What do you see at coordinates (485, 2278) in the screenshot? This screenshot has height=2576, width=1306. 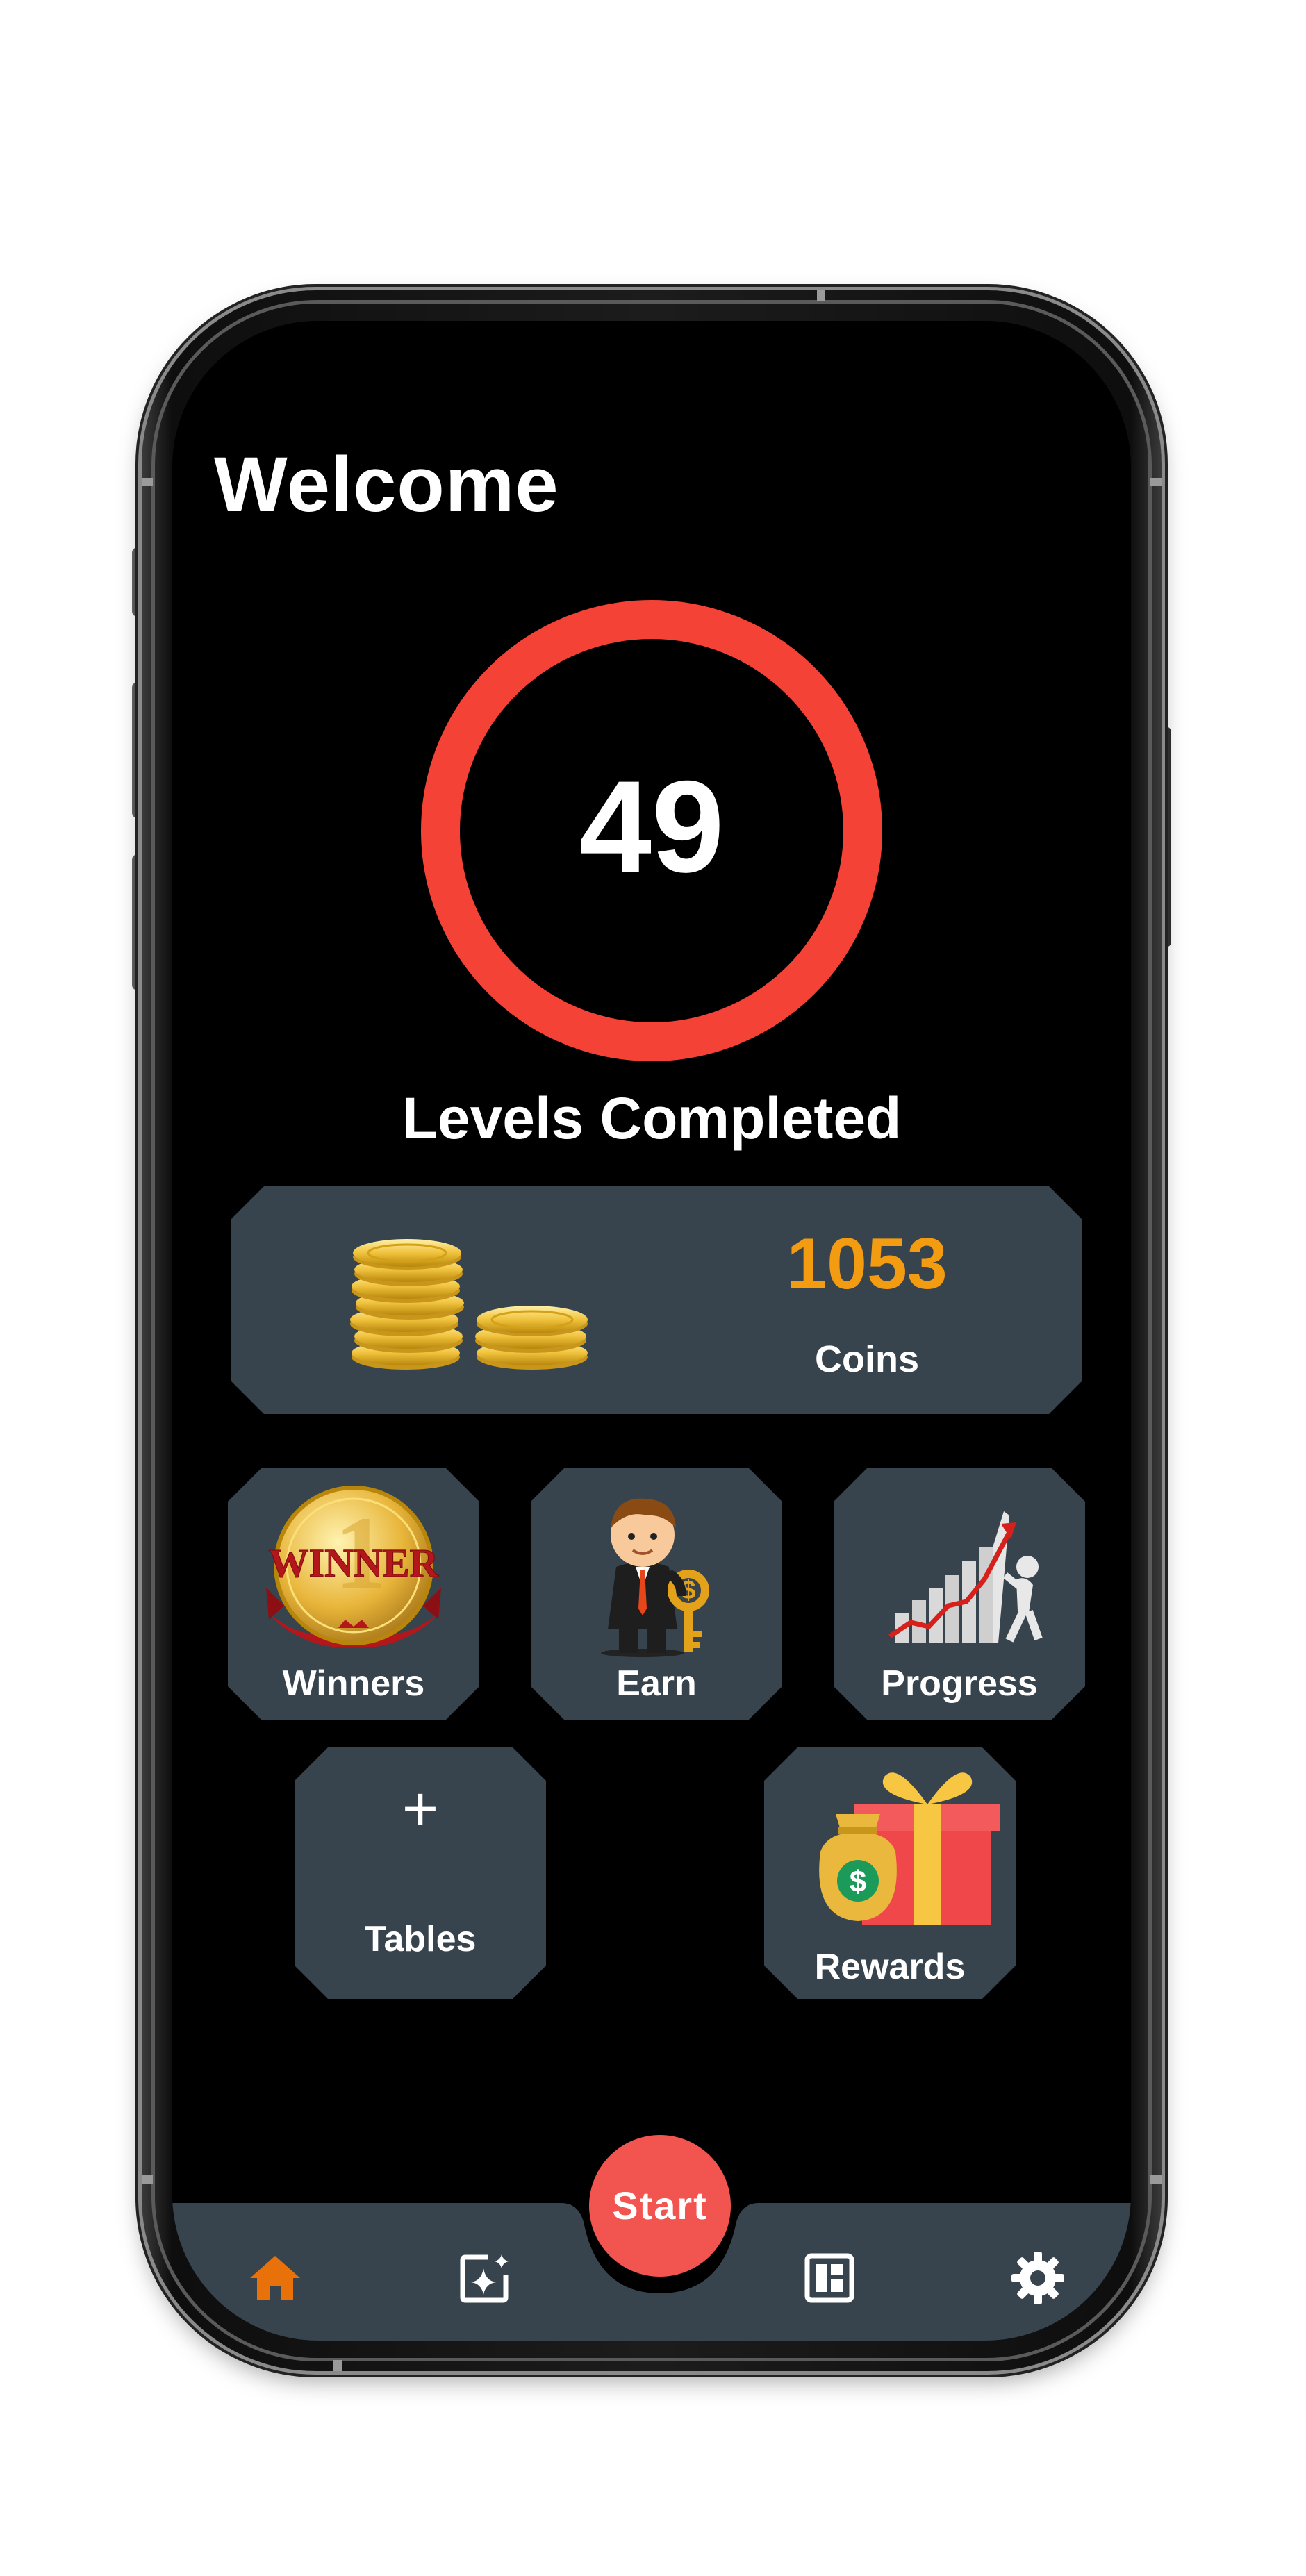 I see `sparkle-icon` at bounding box center [485, 2278].